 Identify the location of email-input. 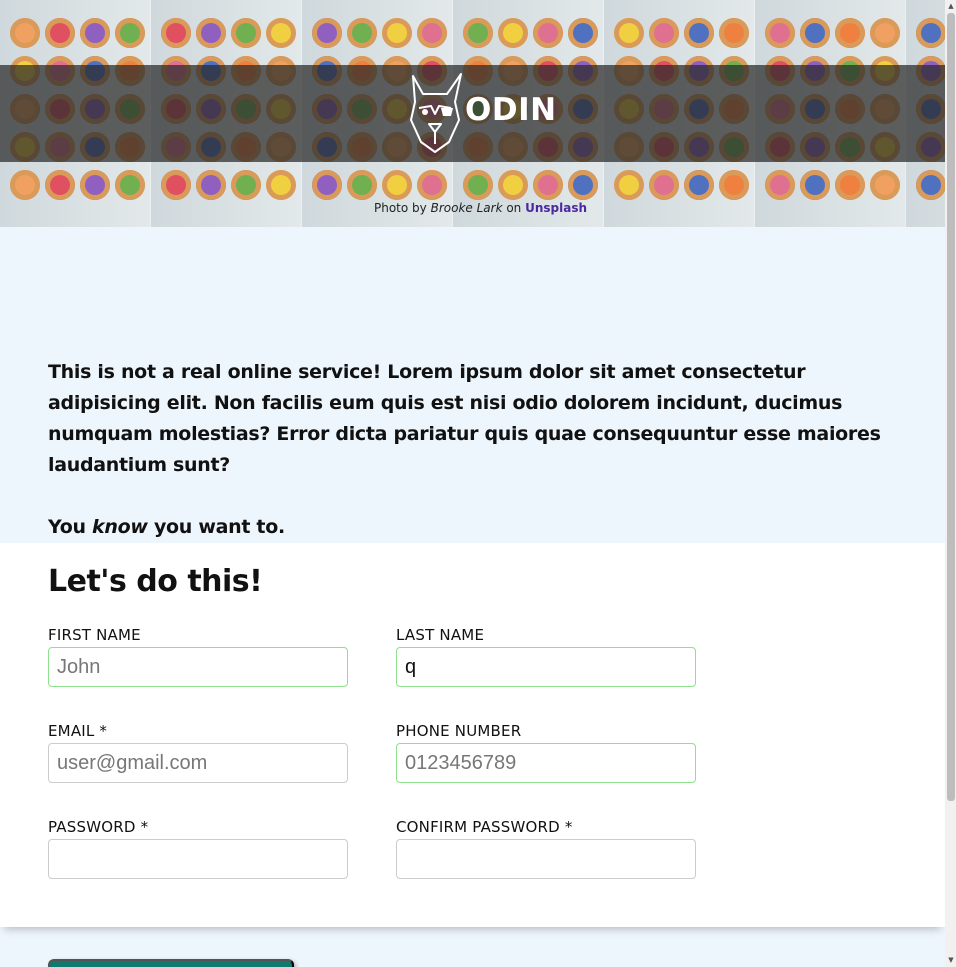
(198, 763).